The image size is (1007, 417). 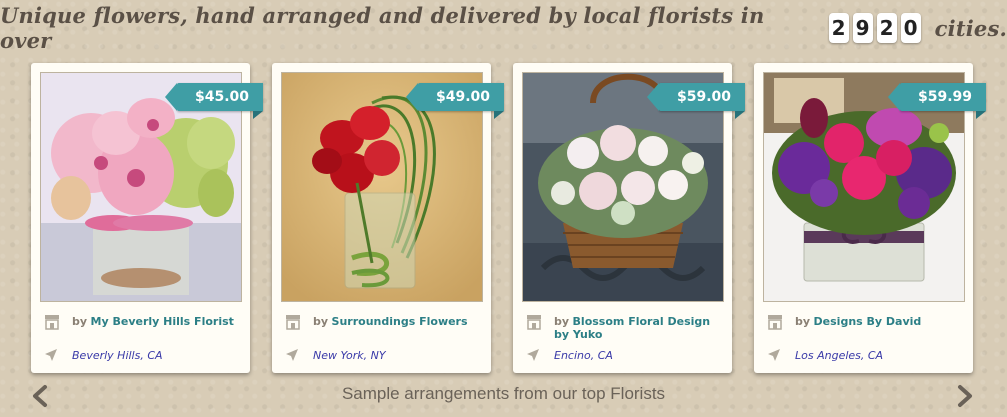 What do you see at coordinates (455, 101) in the screenshot?
I see `price-tag: $49.00` at bounding box center [455, 101].